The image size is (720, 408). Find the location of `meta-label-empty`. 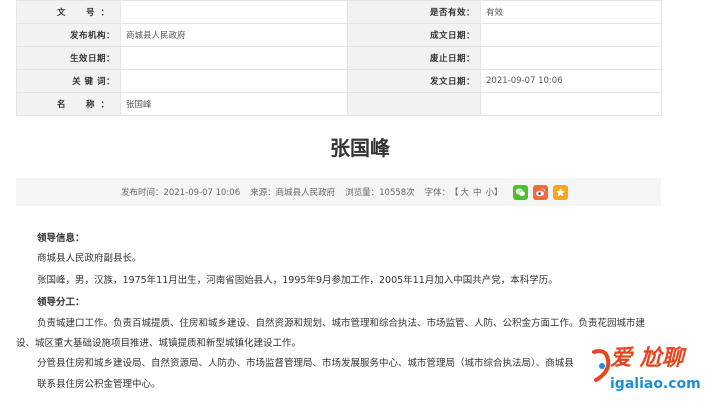

meta-label-empty is located at coordinates (414, 104).